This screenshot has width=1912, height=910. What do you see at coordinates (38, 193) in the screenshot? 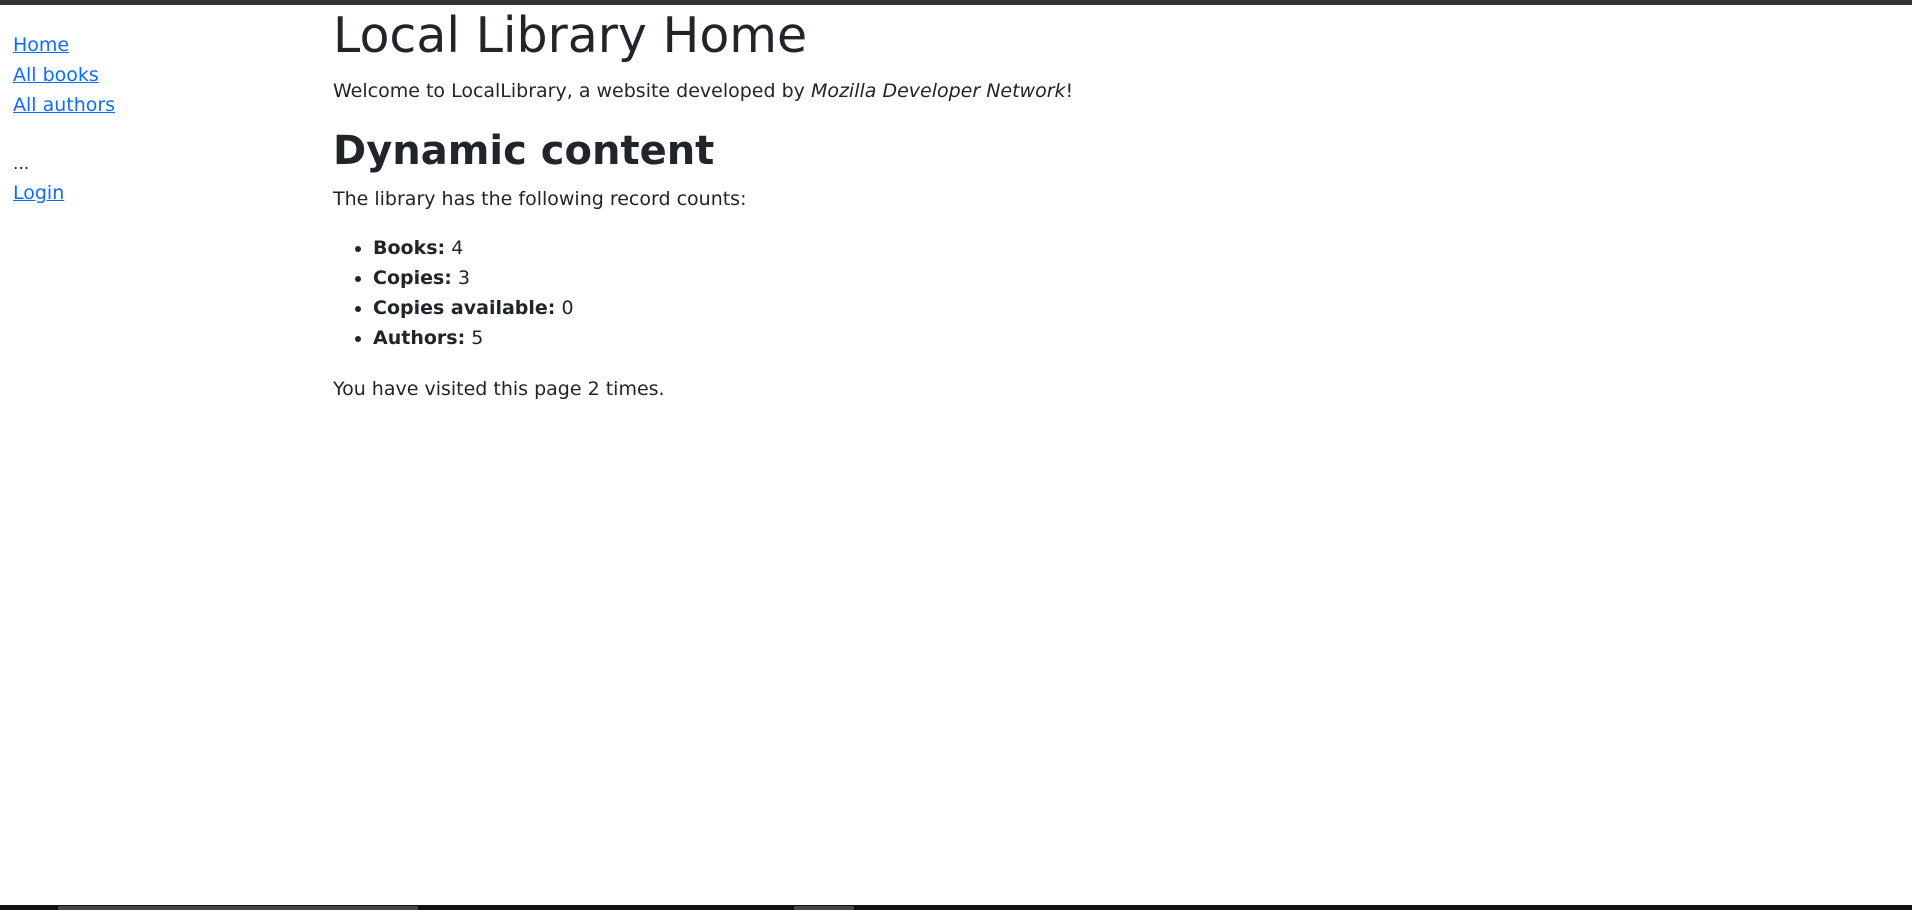
I see `login-link: Login` at bounding box center [38, 193].